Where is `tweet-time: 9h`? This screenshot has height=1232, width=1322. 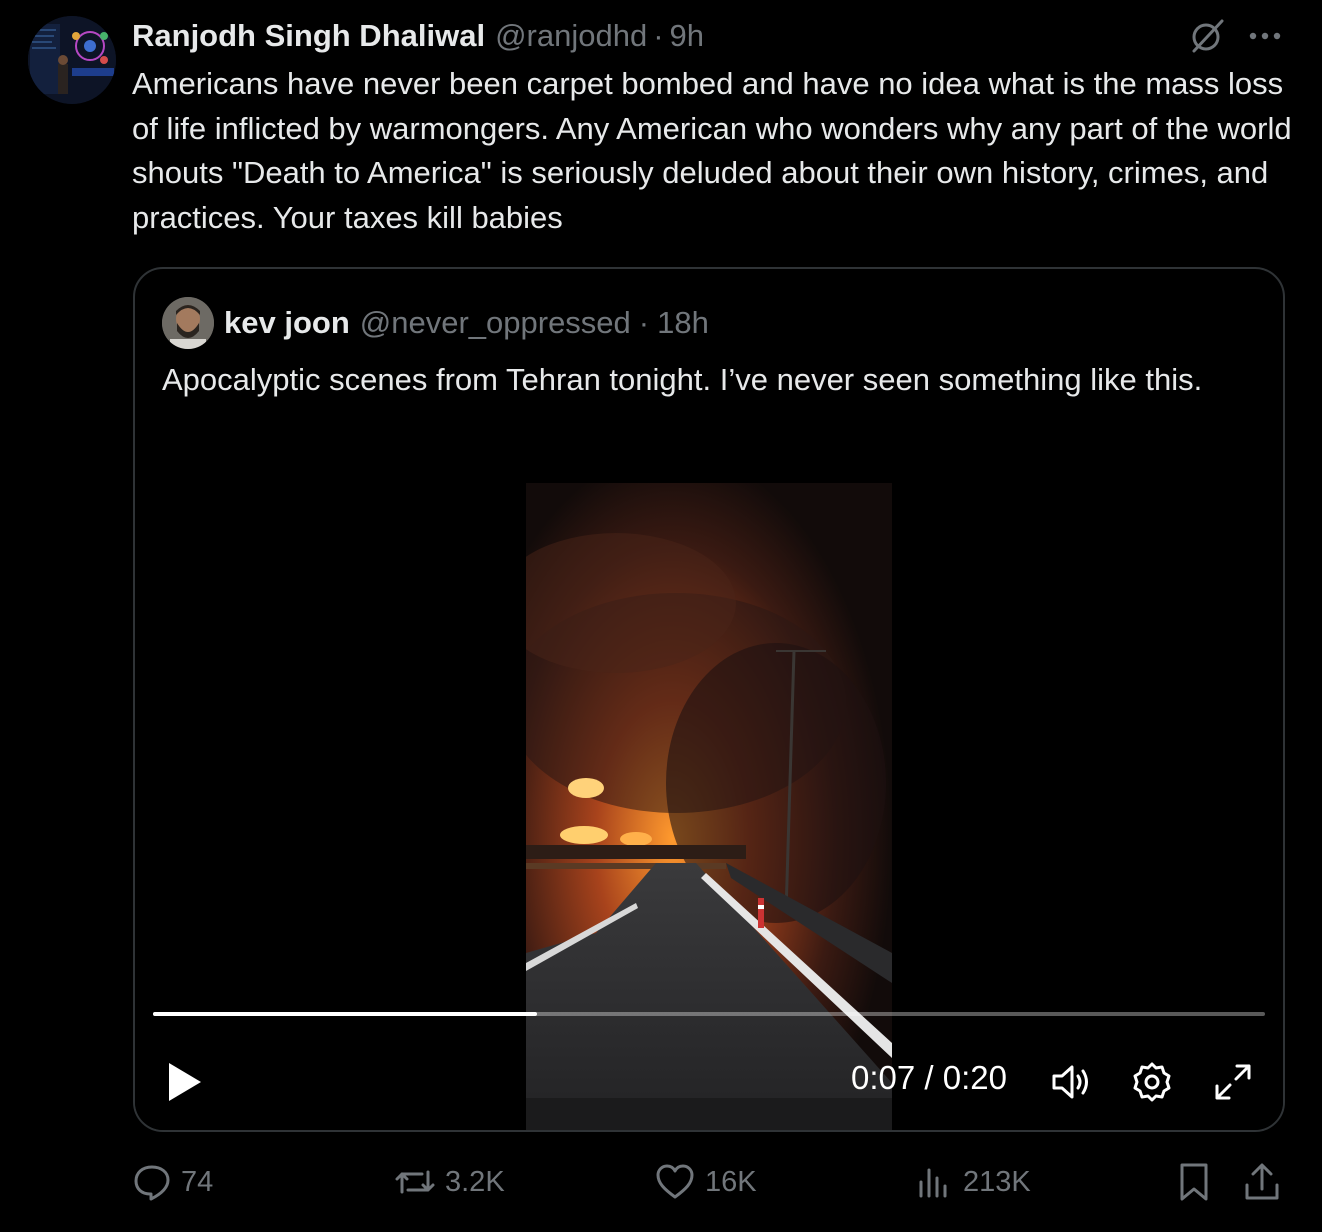
tweet-time: 9h is located at coordinates (687, 36).